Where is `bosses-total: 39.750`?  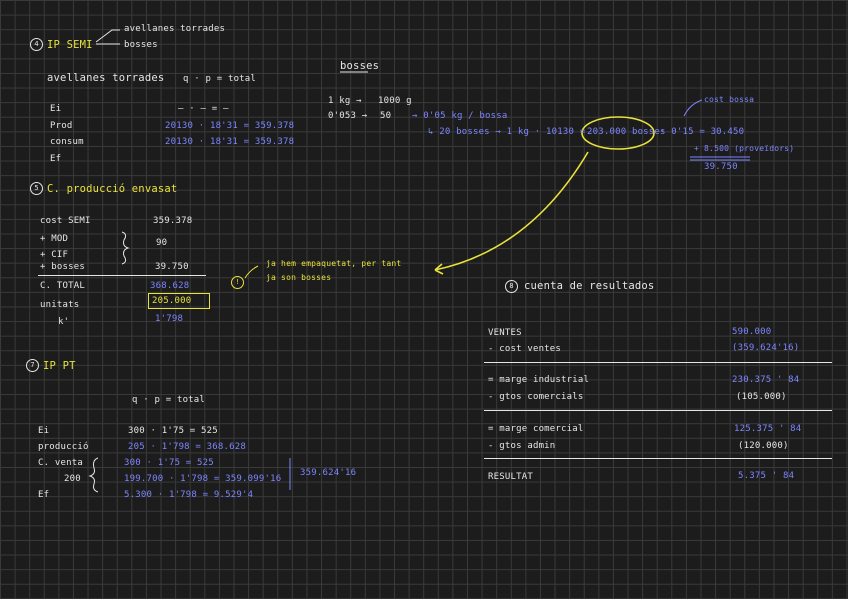
bosses-total: 39.750 is located at coordinates (721, 167).